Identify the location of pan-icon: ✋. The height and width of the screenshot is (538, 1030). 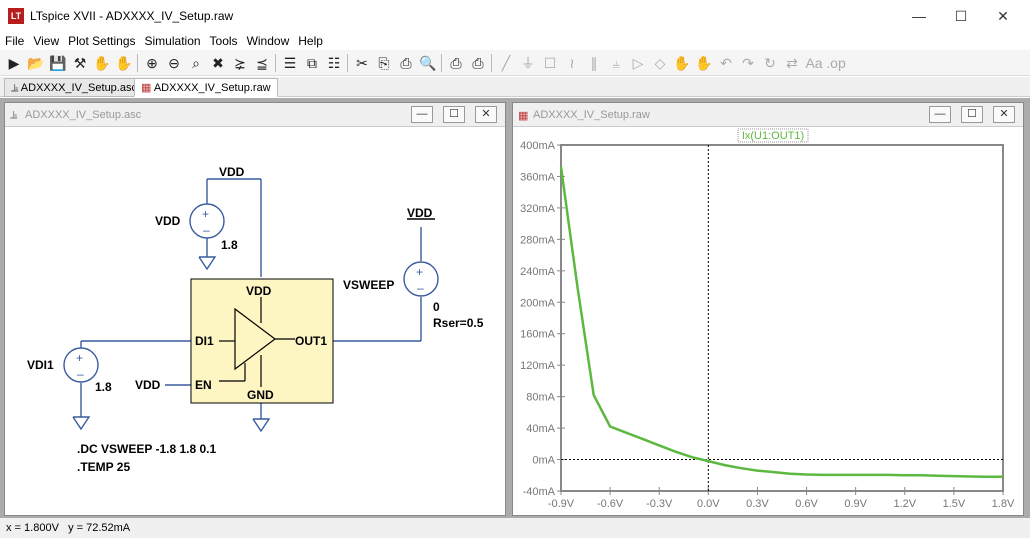
(124, 63).